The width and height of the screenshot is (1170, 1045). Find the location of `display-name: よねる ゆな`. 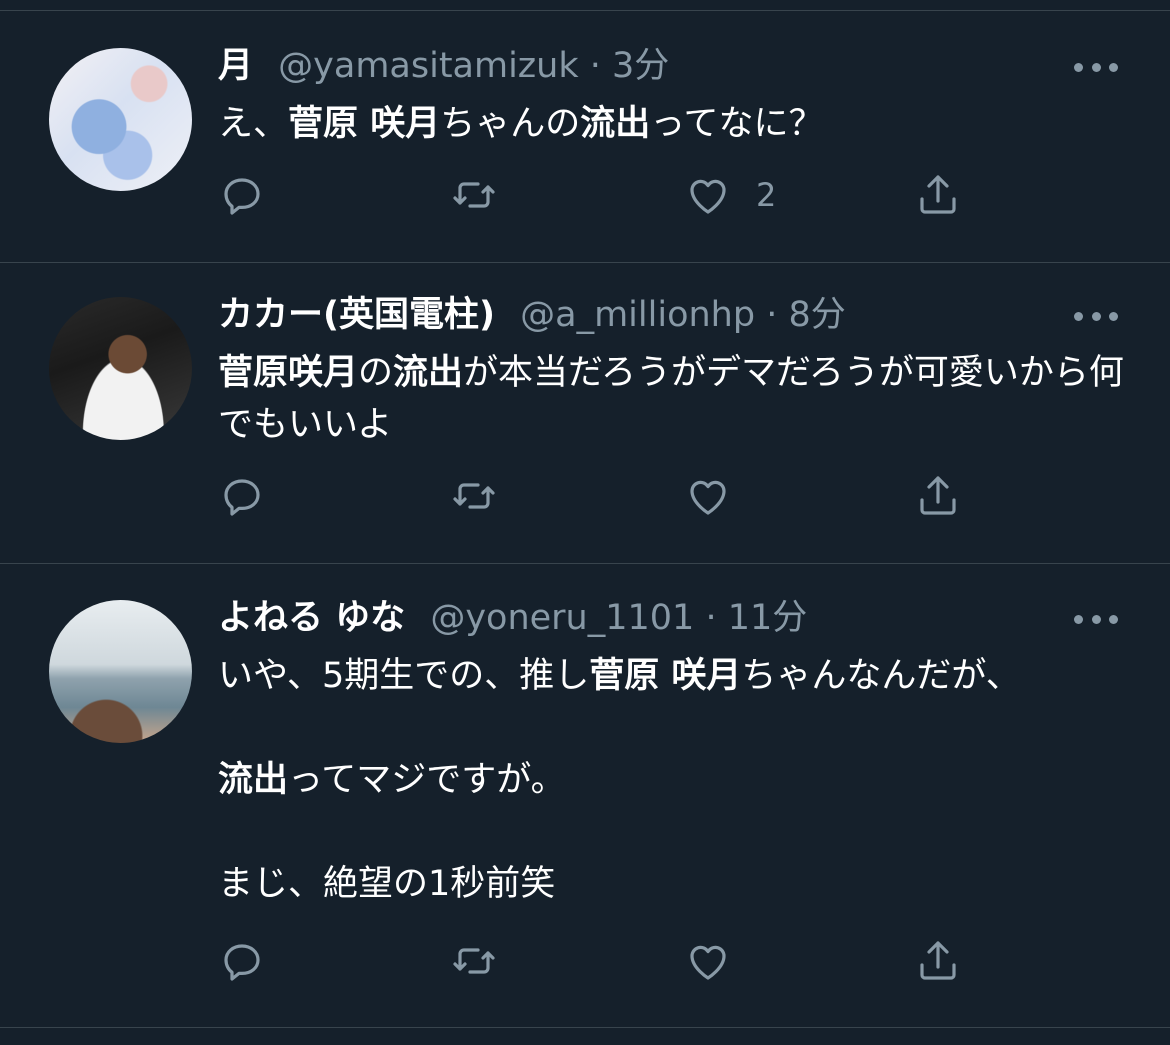

display-name: よねる ゆな is located at coordinates (311, 618).